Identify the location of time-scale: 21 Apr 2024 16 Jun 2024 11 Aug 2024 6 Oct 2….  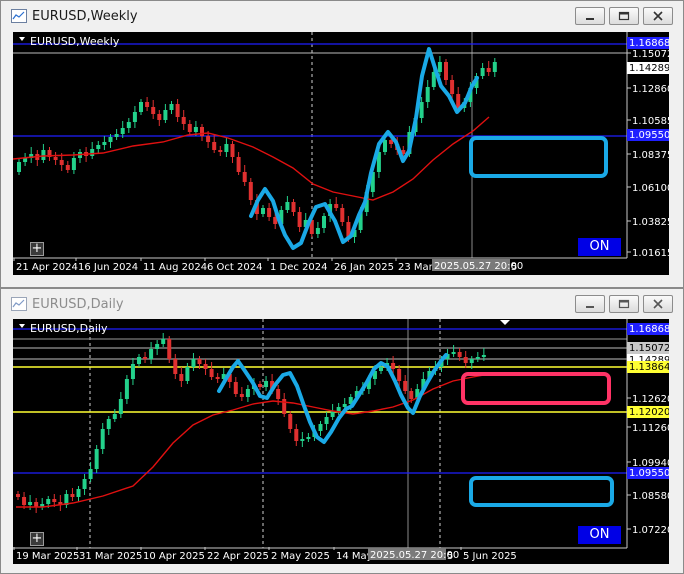
(223, 265).